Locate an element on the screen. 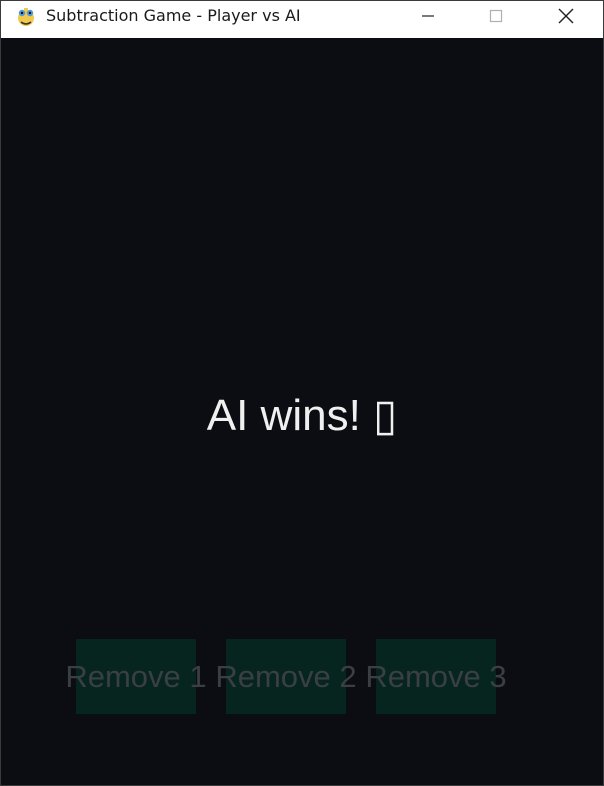 This screenshot has width=604, height=786. remove-1-label: Remove 1 is located at coordinates (136, 676).